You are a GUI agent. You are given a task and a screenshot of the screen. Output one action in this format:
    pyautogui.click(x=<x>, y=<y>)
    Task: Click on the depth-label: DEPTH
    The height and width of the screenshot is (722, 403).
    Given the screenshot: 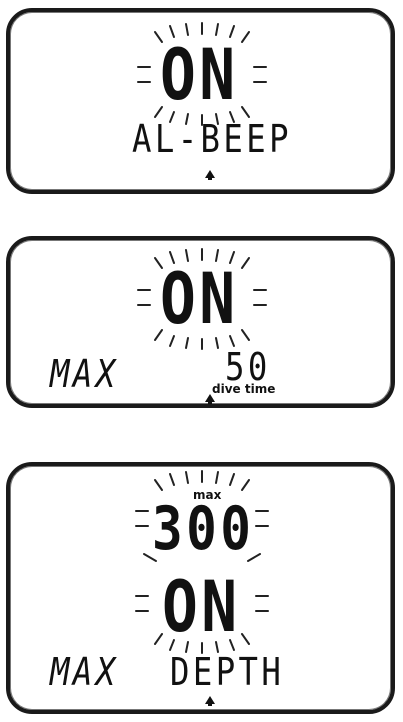 What is the action you would take?
    pyautogui.click(x=227, y=672)
    